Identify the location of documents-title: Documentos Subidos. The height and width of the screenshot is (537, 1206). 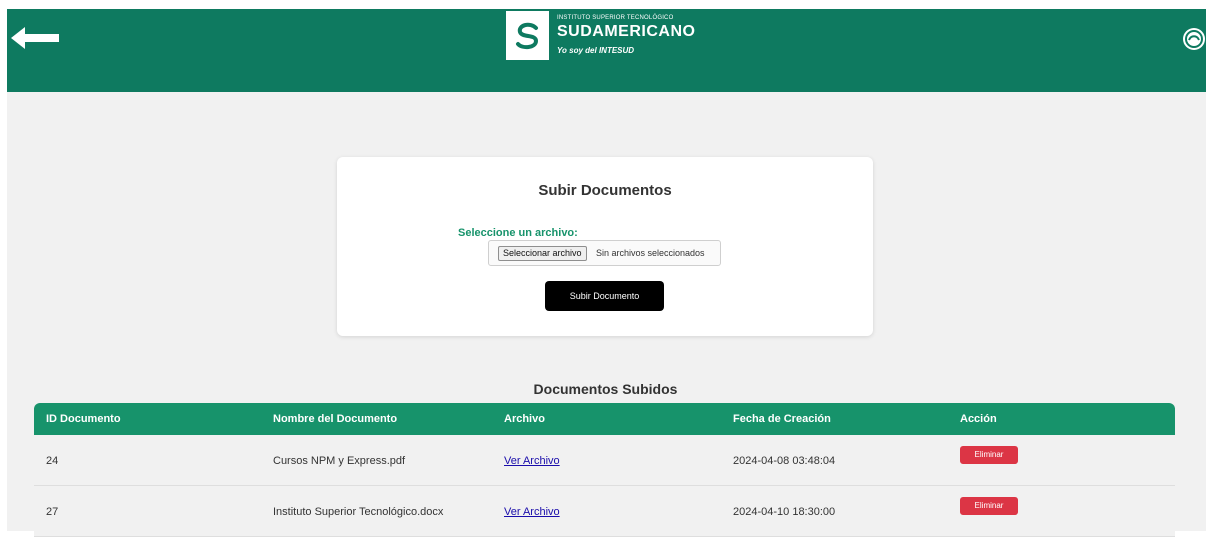
(606, 389).